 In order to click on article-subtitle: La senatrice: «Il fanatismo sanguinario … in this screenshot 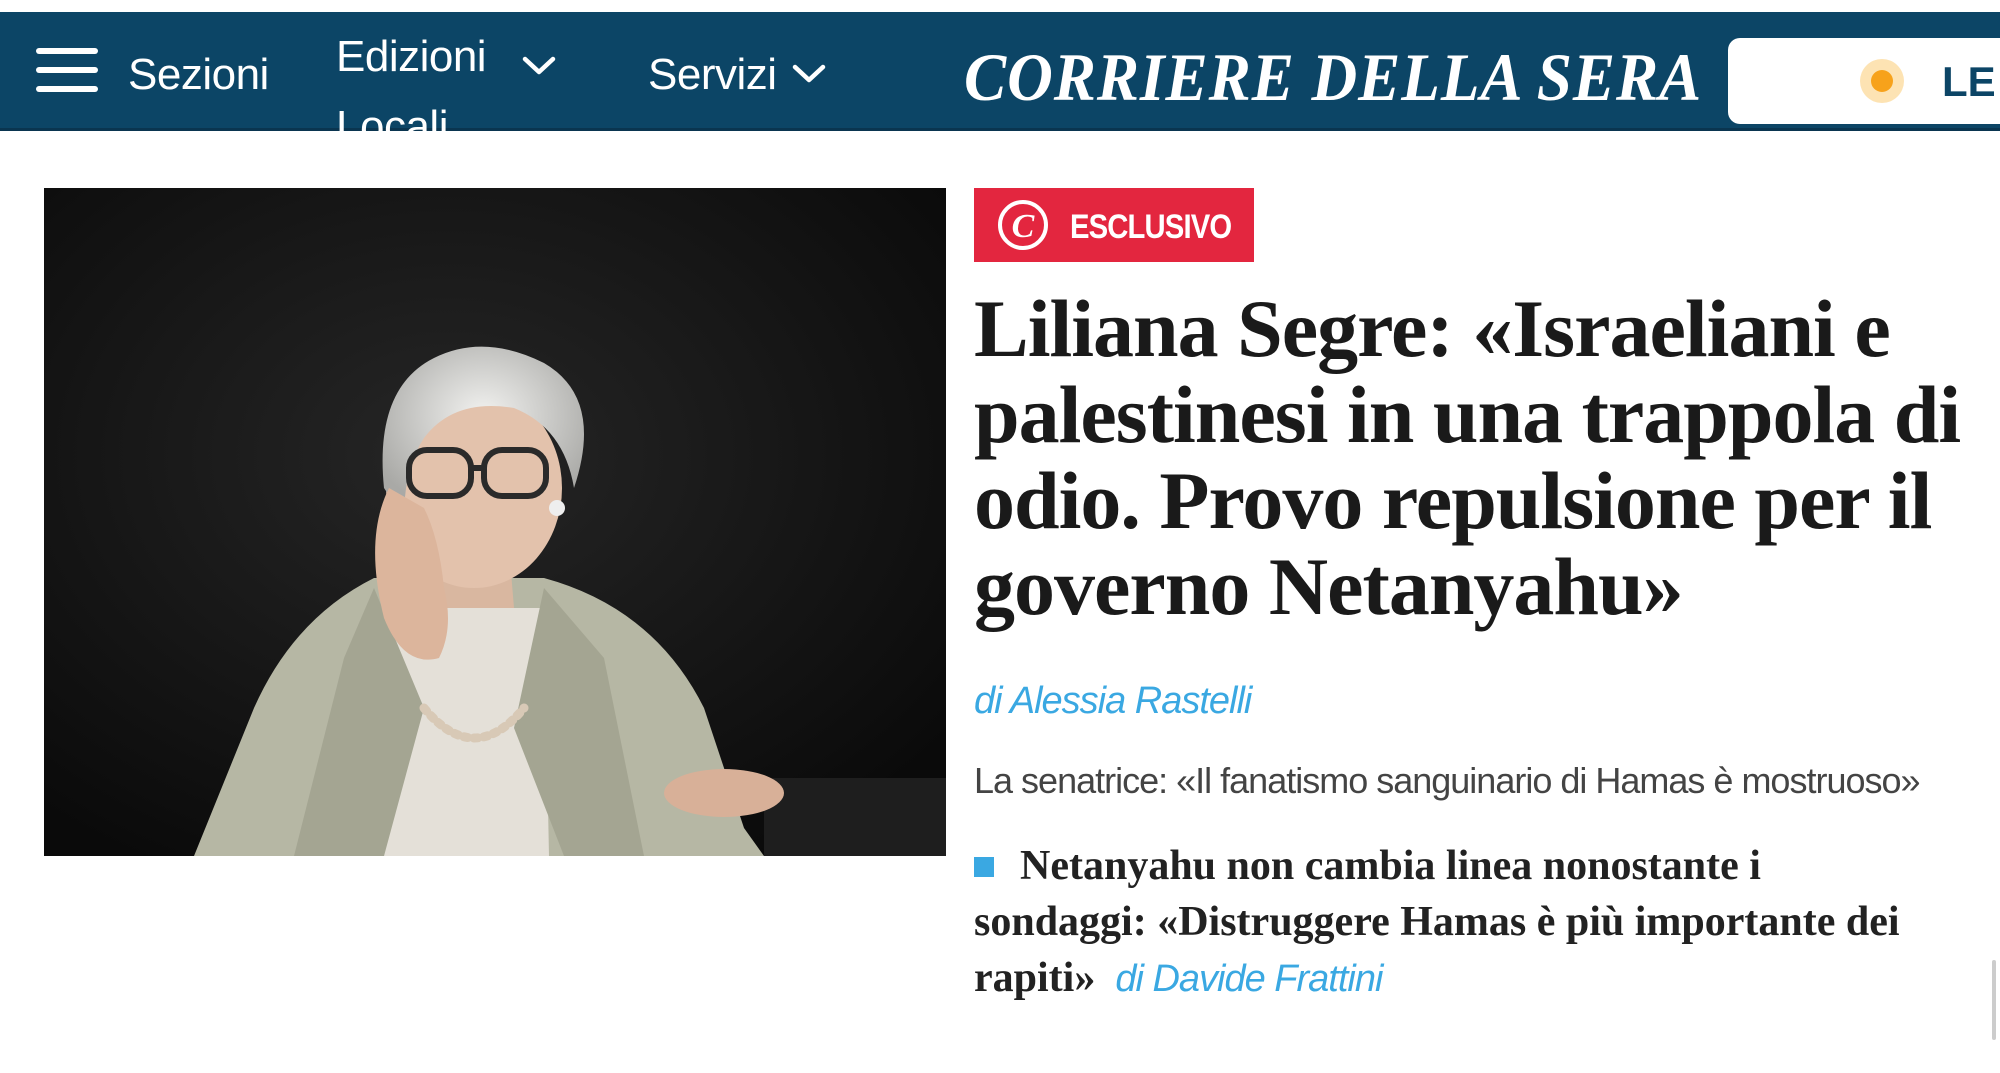, I will do `click(1447, 780)`.